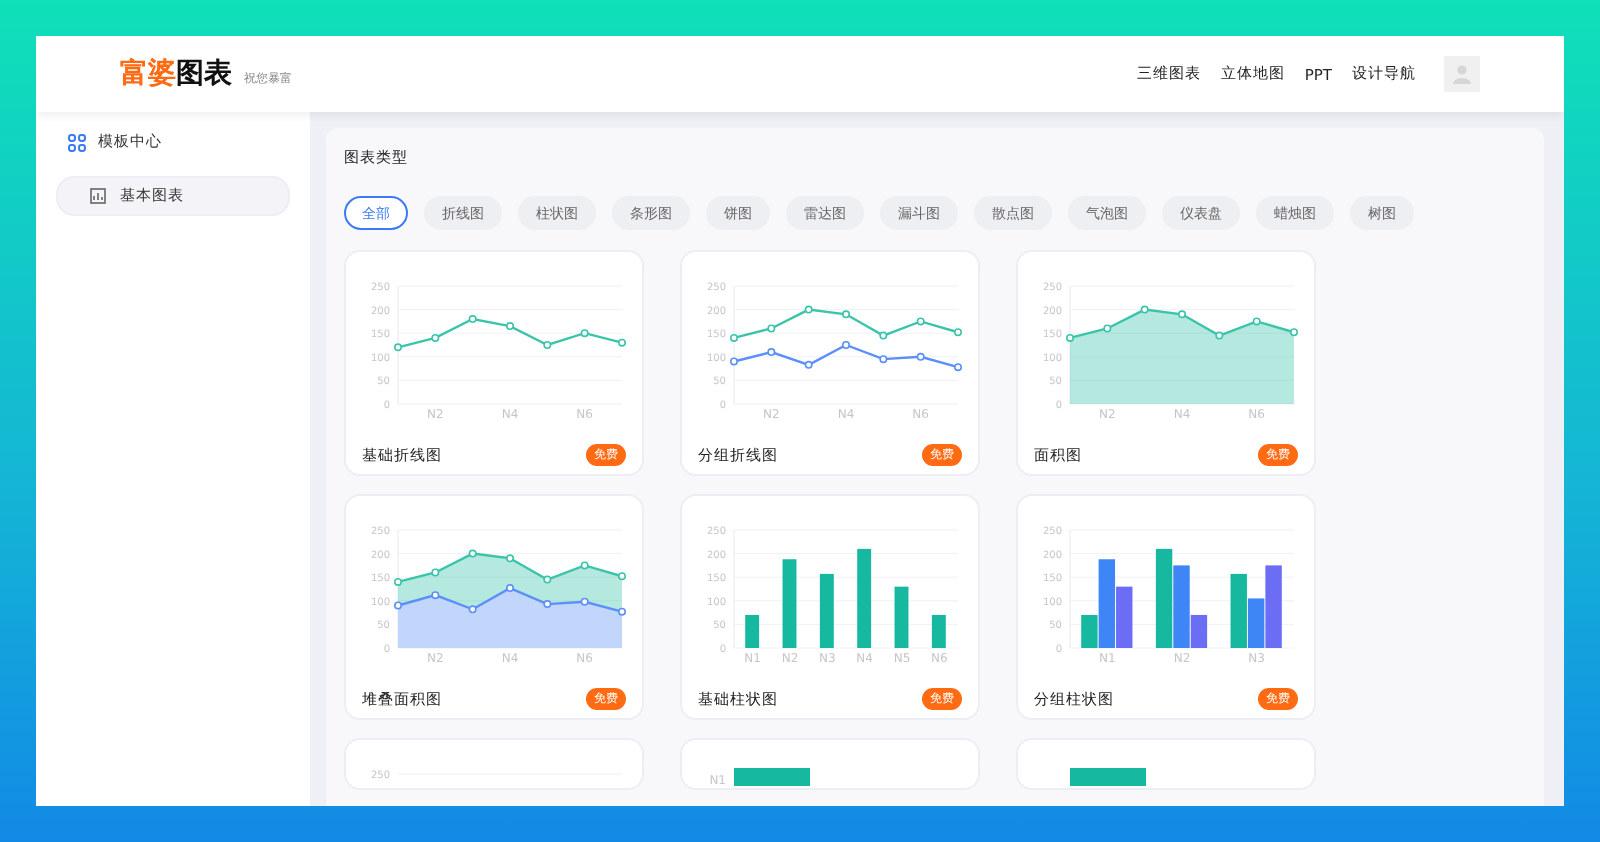  Describe the element at coordinates (98, 196) in the screenshot. I see `image-icon` at that location.